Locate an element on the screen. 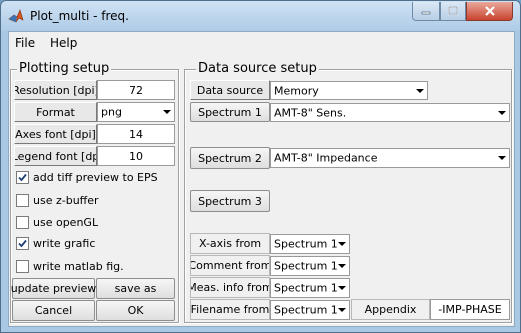  matlab-logo-icon is located at coordinates (16, 16).